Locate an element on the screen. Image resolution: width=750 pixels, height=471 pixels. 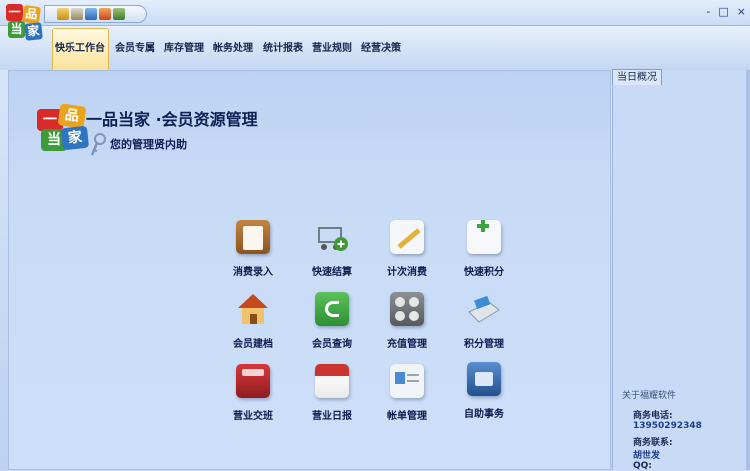
house-icon is located at coordinates (253, 309).